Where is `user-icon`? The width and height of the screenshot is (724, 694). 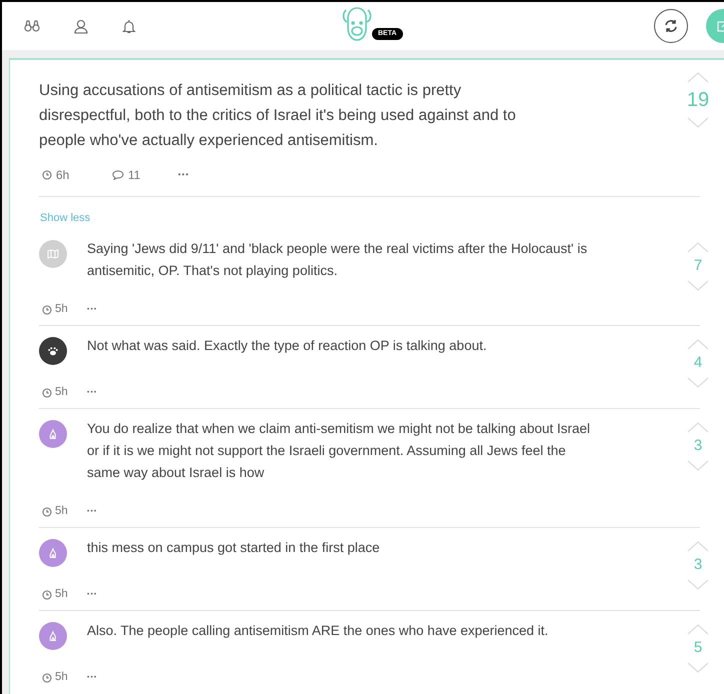
user-icon is located at coordinates (81, 26).